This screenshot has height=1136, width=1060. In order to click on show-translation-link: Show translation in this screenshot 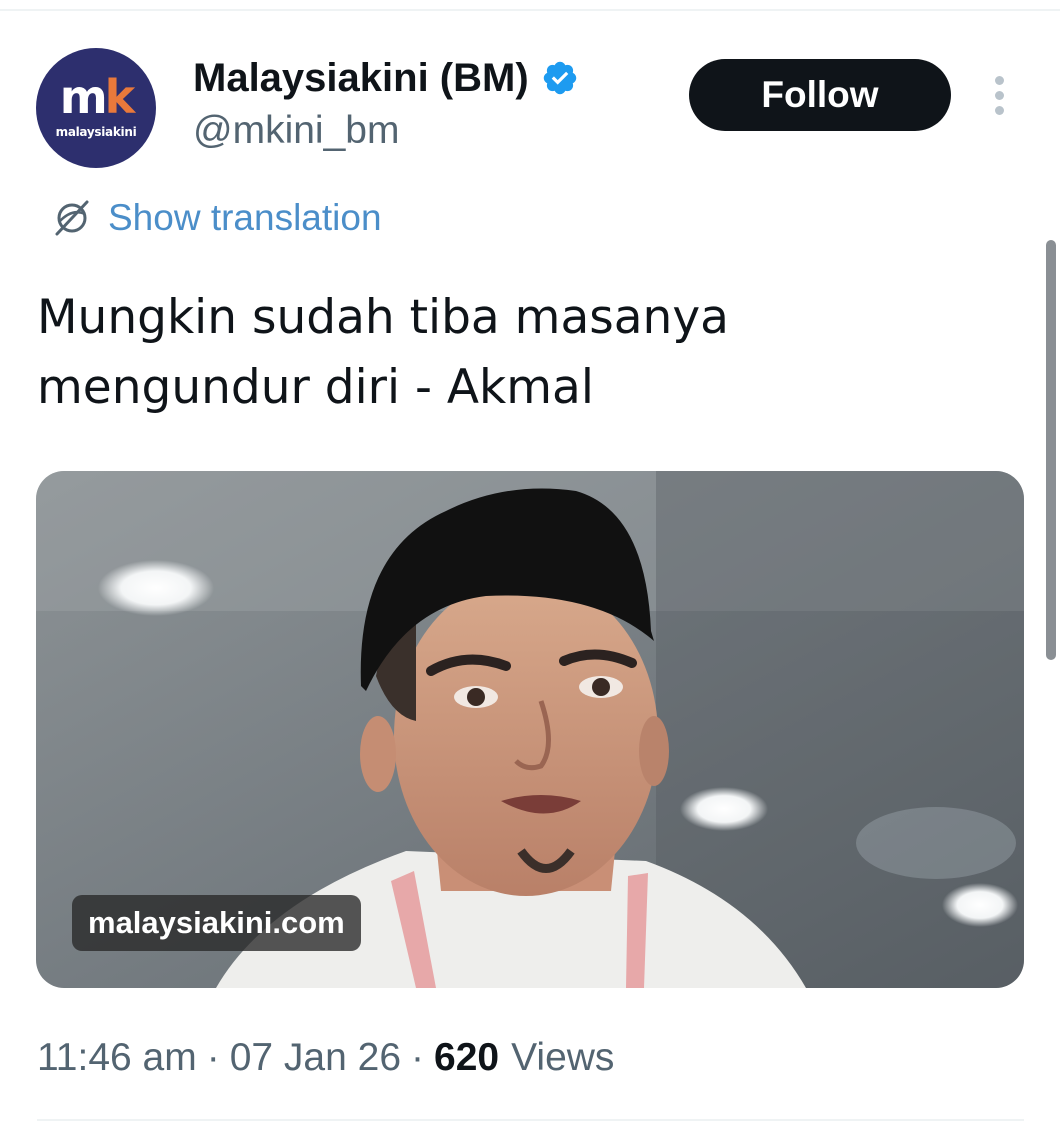, I will do `click(216, 218)`.